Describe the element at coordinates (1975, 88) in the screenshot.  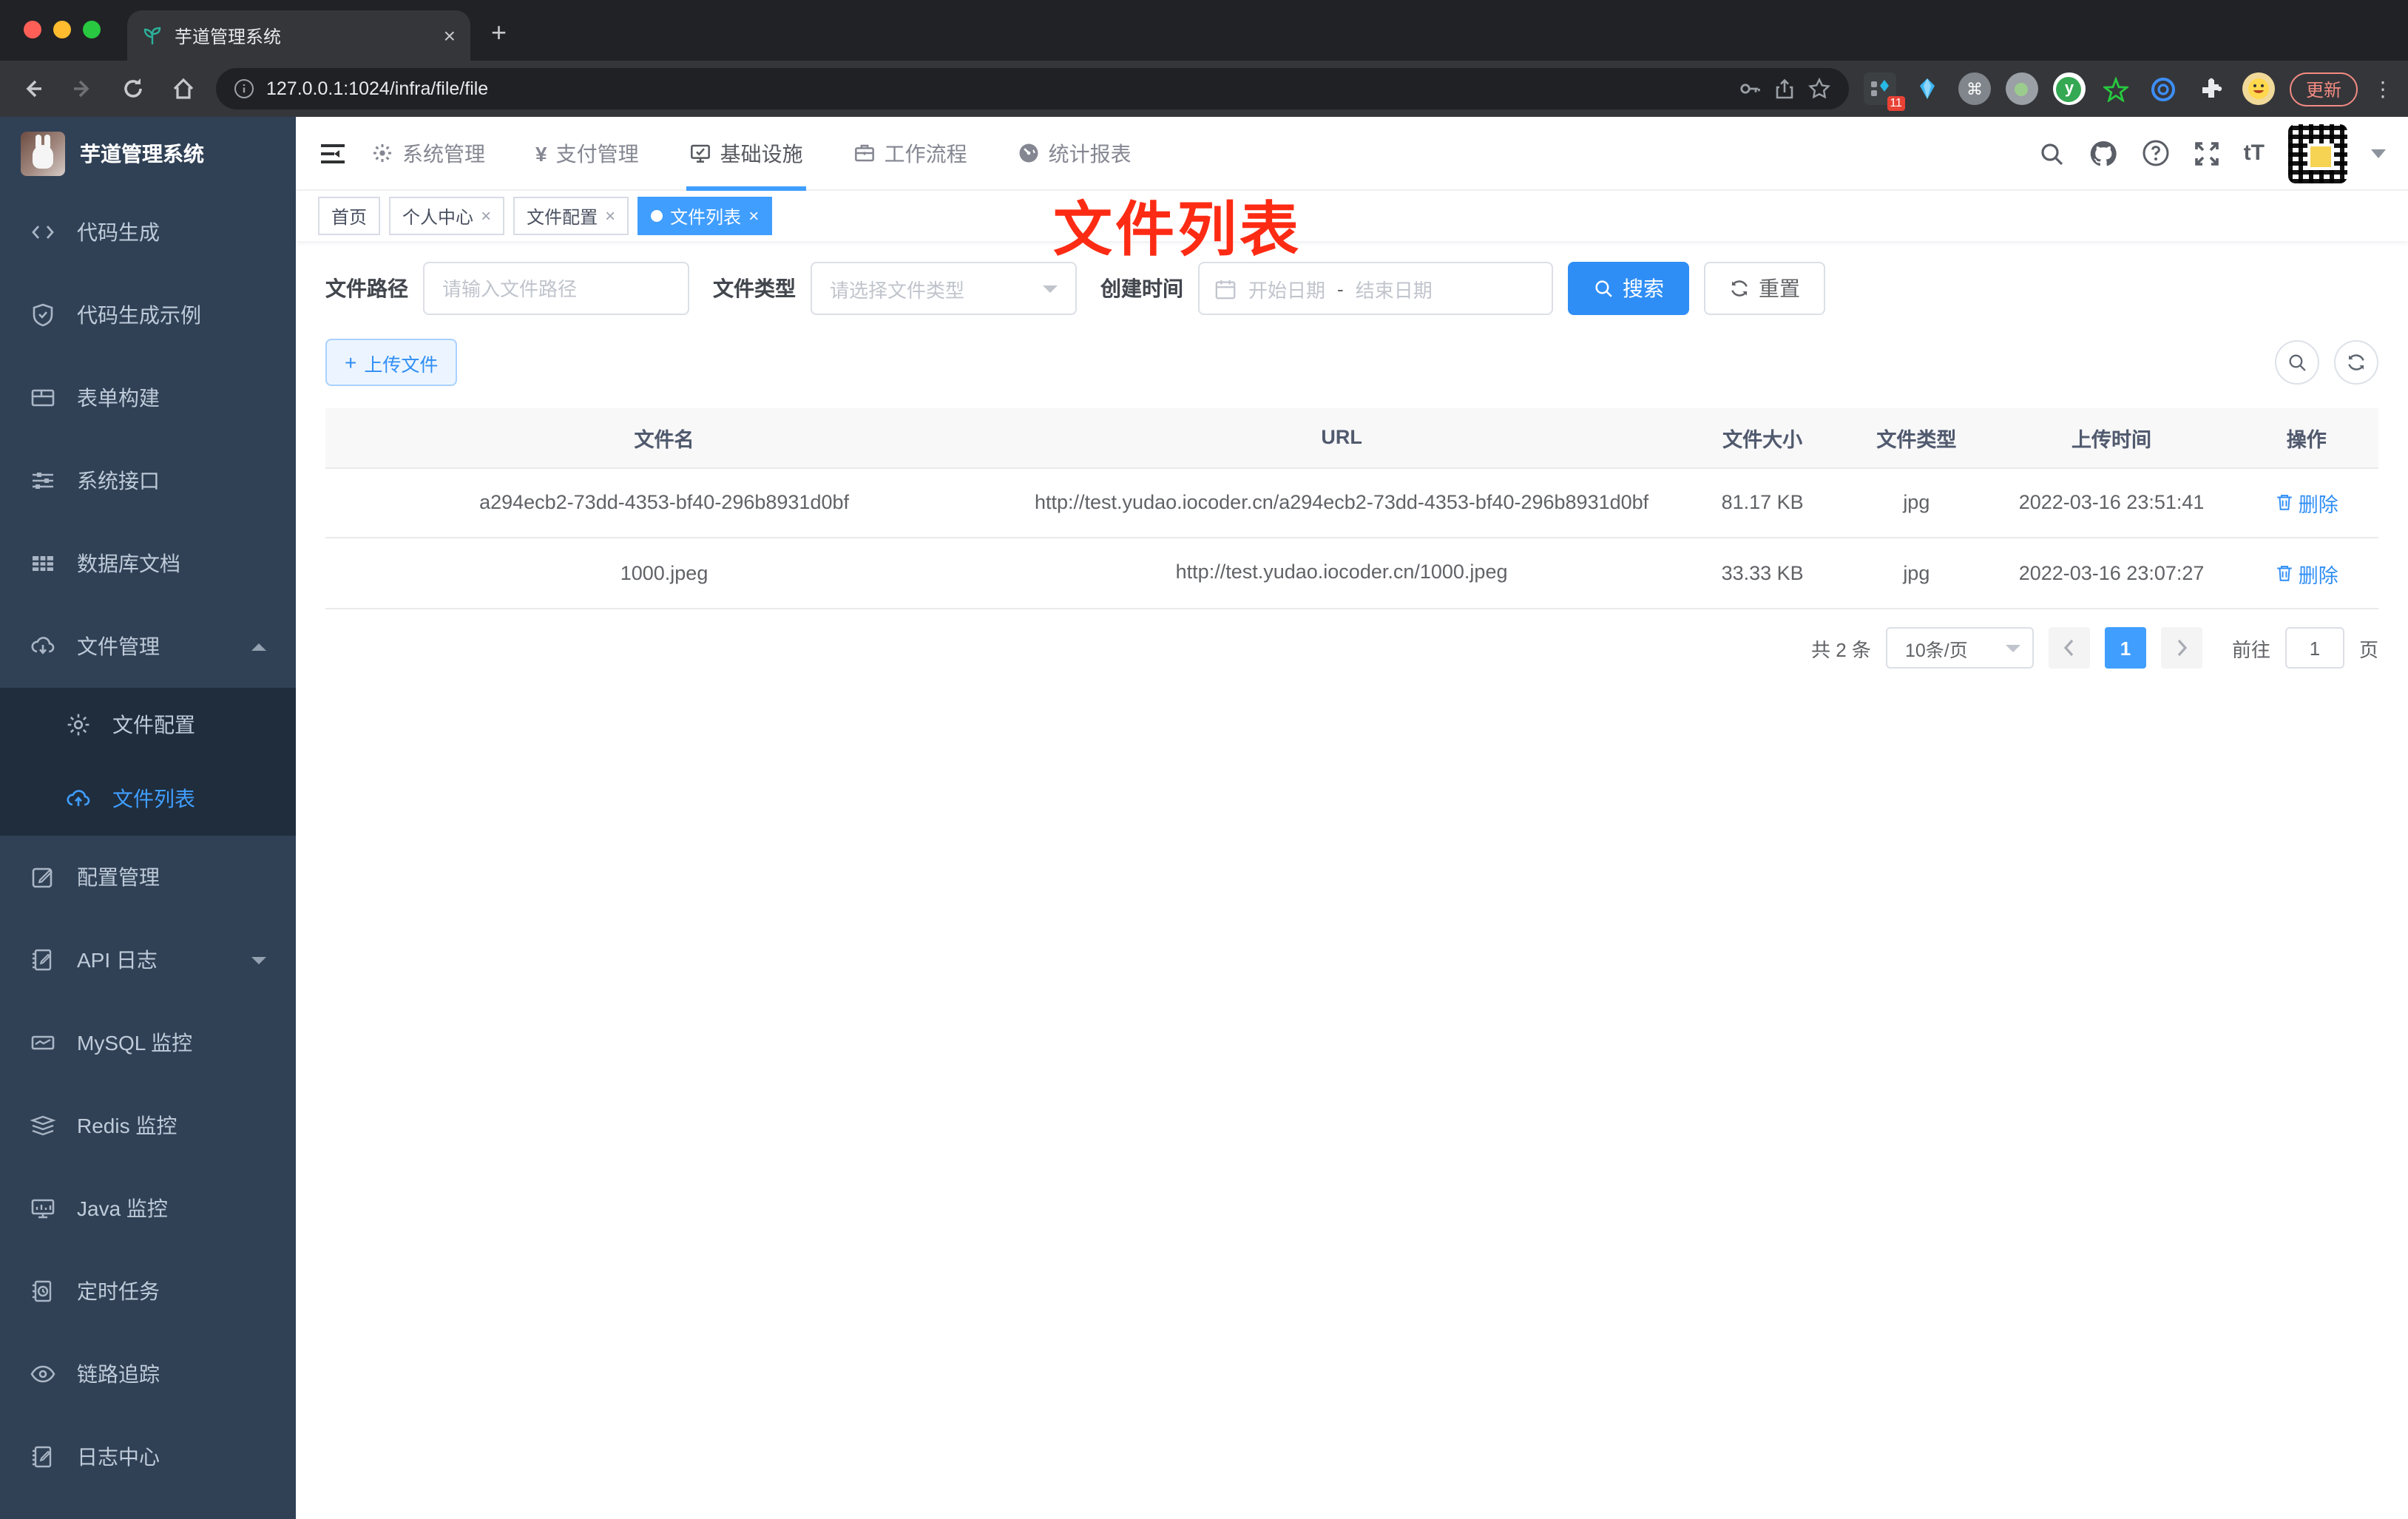
I see `extension-command-icon: ⌘` at that location.